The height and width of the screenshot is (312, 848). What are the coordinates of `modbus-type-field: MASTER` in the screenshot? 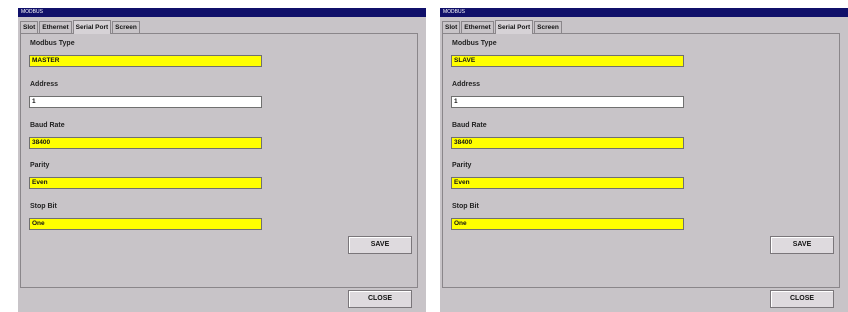 It's located at (145, 61).